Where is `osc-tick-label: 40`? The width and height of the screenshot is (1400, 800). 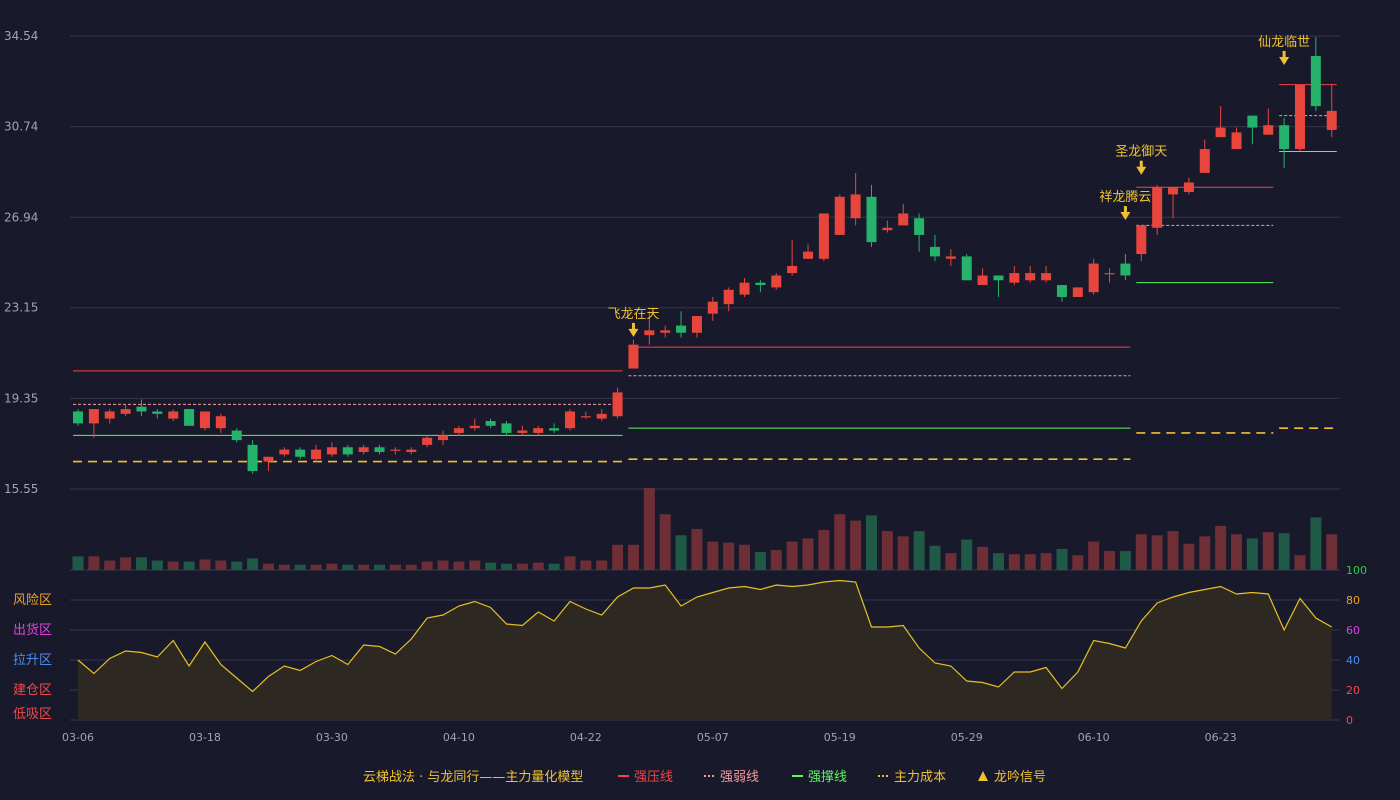 osc-tick-label: 40 is located at coordinates (1353, 660).